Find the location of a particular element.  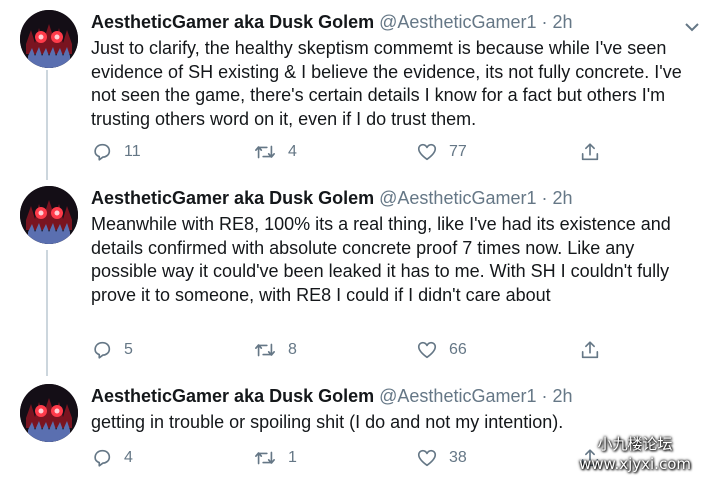

reply-button: 4 is located at coordinates (112, 458).